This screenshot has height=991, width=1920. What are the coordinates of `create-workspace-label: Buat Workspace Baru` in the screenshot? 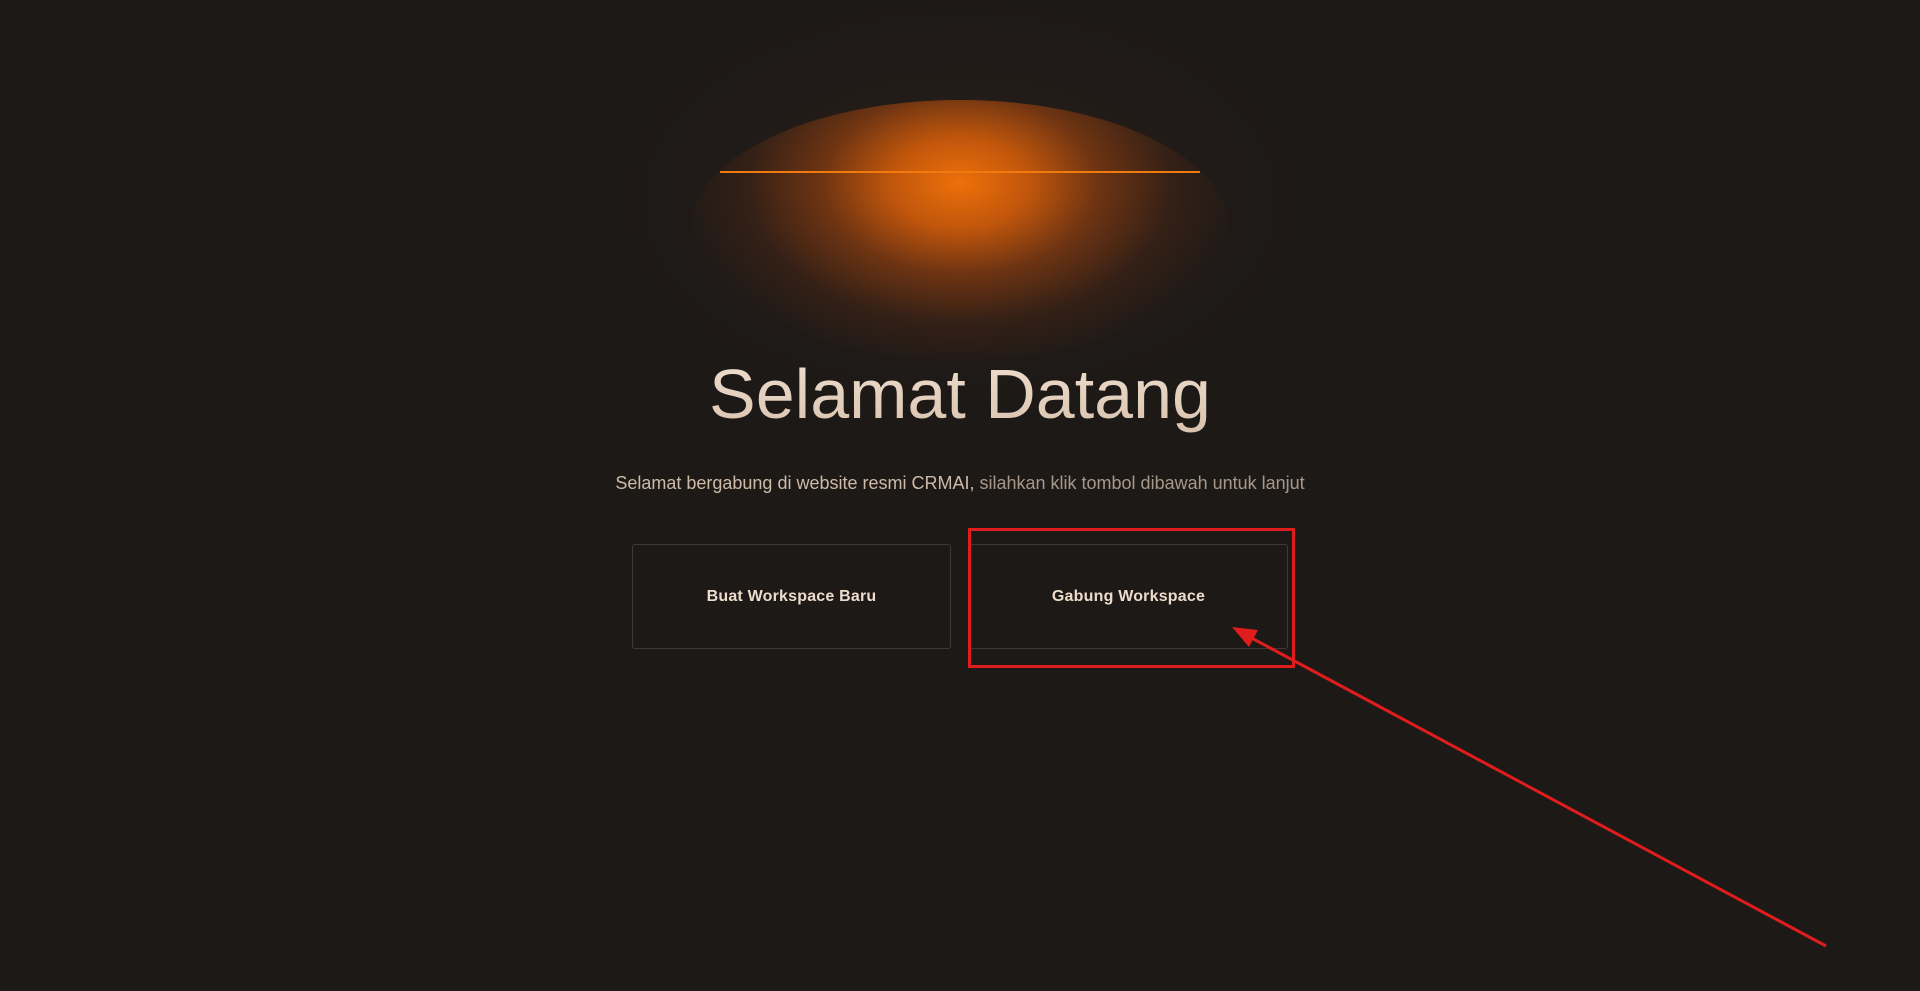 It's located at (791, 596).